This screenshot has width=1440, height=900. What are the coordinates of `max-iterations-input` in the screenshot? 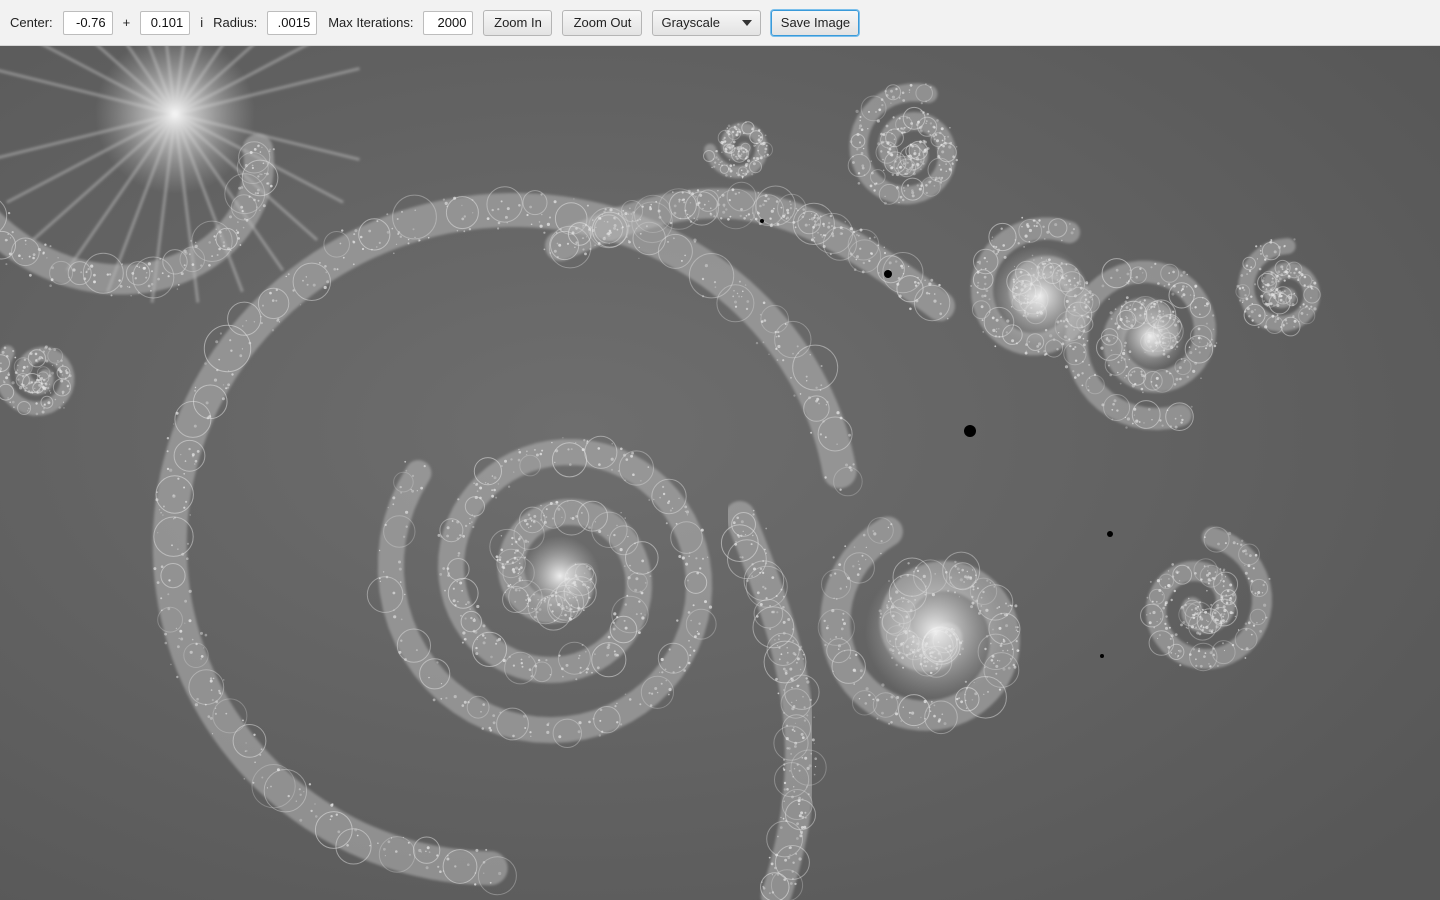 It's located at (448, 22).